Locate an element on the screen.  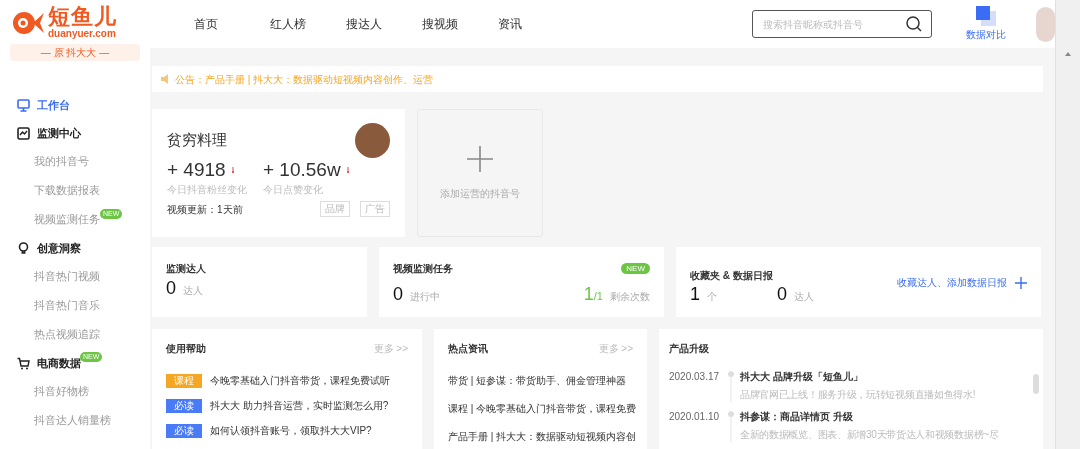
card-title: 收藏夹 & 数据日报 is located at coordinates (731, 276).